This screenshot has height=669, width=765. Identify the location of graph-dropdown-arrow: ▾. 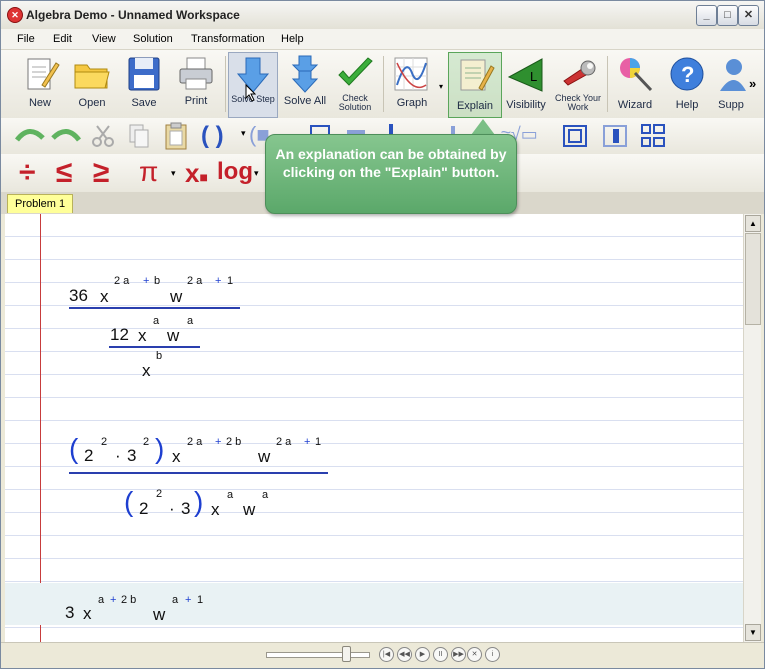
(442, 84).